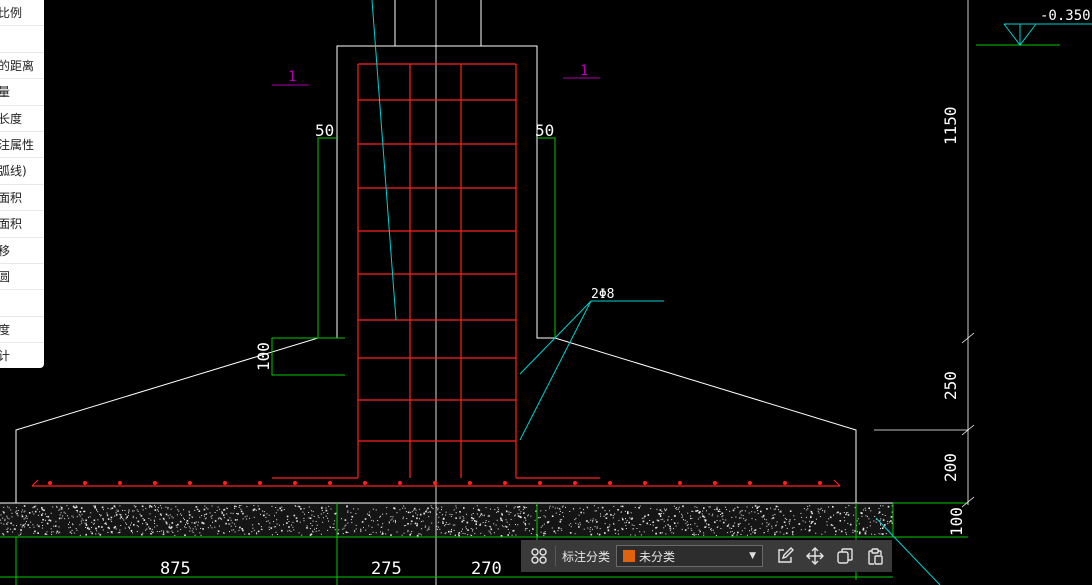 The image size is (1092, 585). What do you see at coordinates (22, 330) in the screenshot?
I see `menu-item-12: 度` at bounding box center [22, 330].